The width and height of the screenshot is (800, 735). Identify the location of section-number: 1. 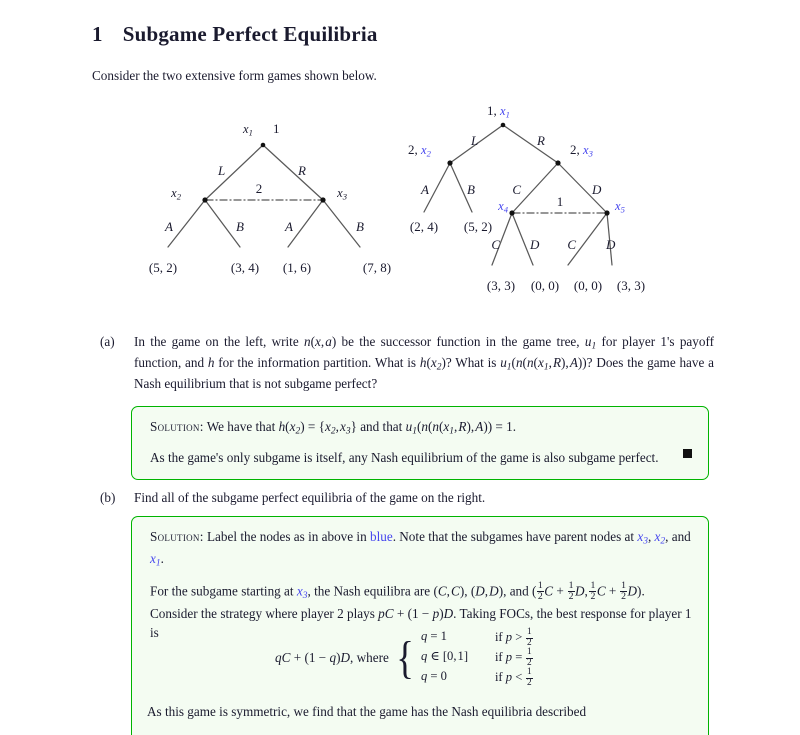
(97, 34).